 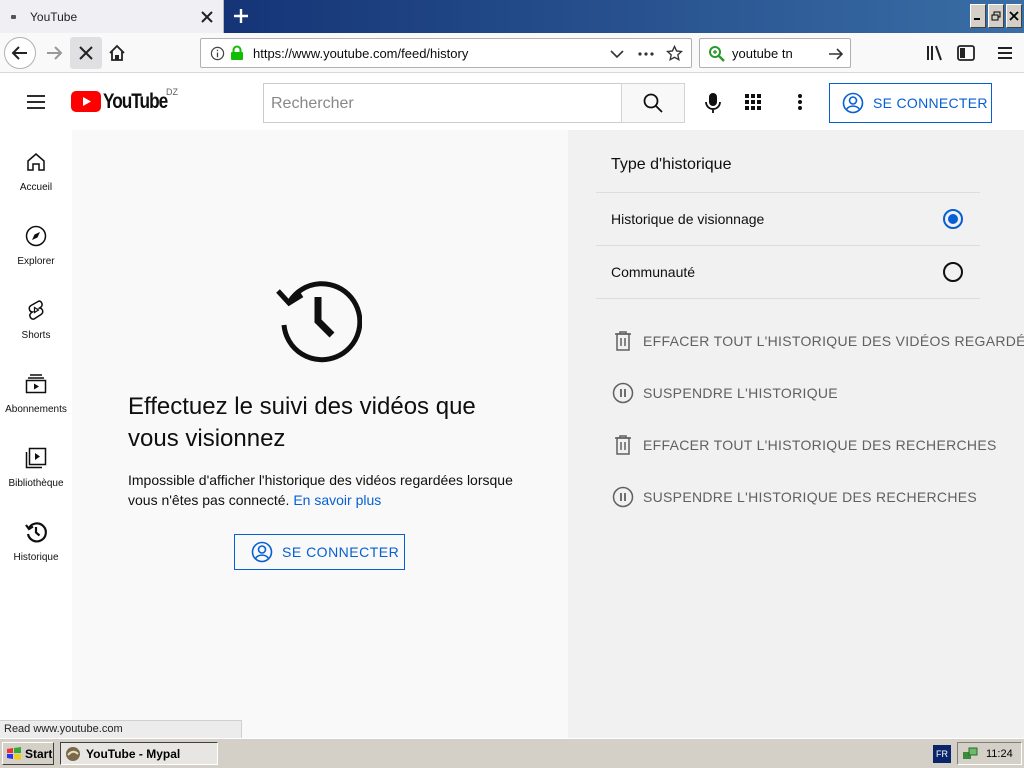 What do you see at coordinates (133, 753) in the screenshot?
I see `taskbar-item-label: YouTube - Mypal` at bounding box center [133, 753].